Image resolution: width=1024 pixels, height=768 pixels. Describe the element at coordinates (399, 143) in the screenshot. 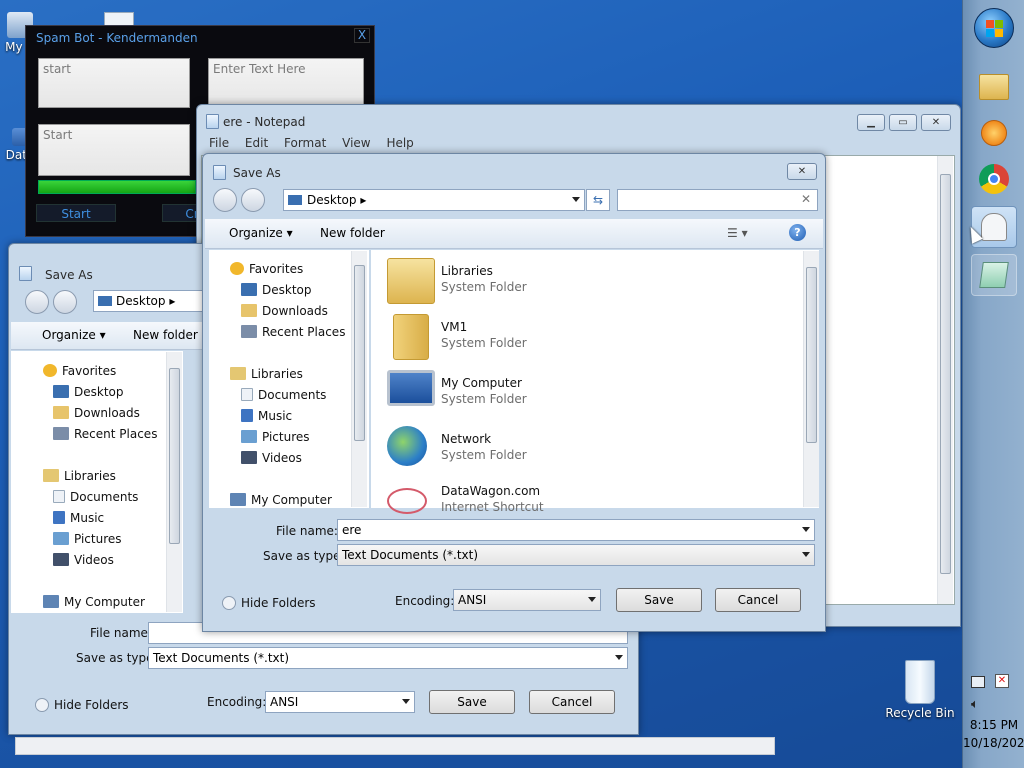

I see `menu-help: Help` at that location.